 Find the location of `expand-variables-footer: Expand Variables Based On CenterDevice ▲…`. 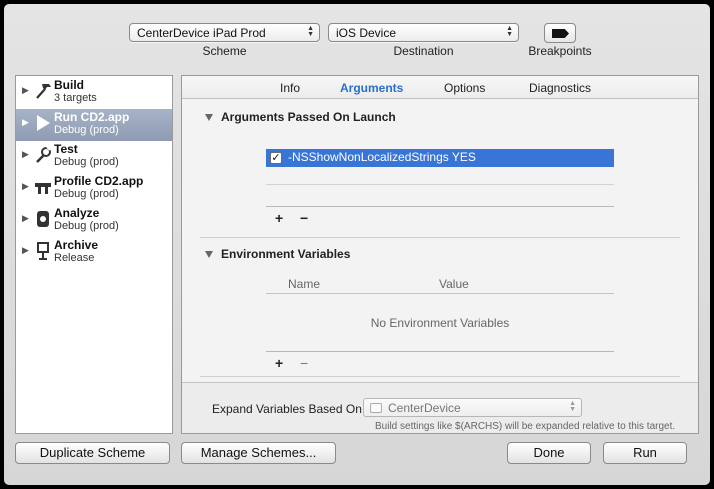

expand-variables-footer: Expand Variables Based On CenterDevice ▲… is located at coordinates (440, 407).